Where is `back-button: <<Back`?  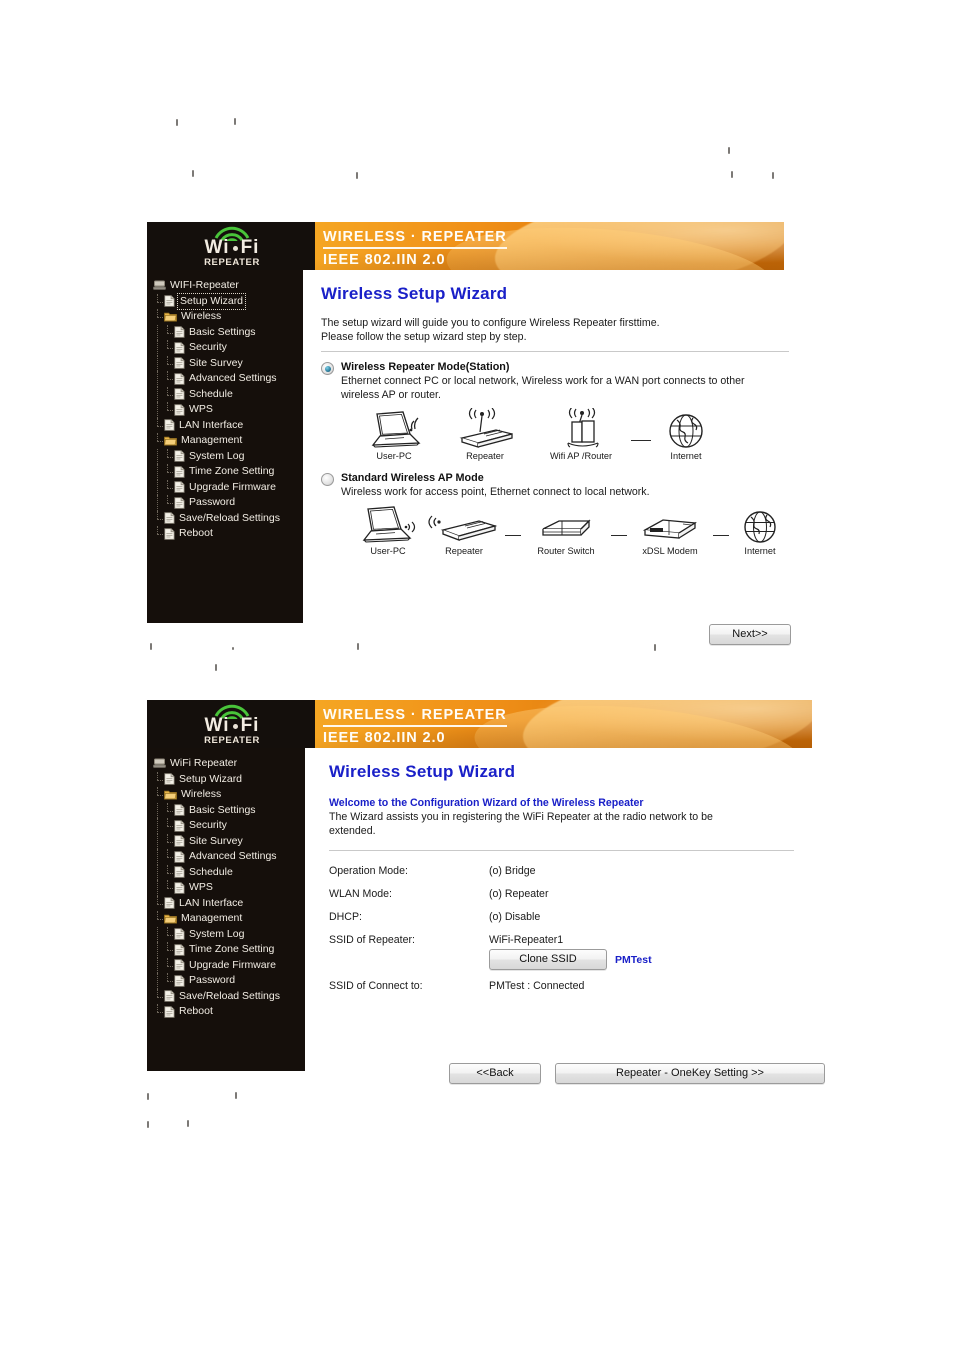 back-button: <<Back is located at coordinates (495, 1073).